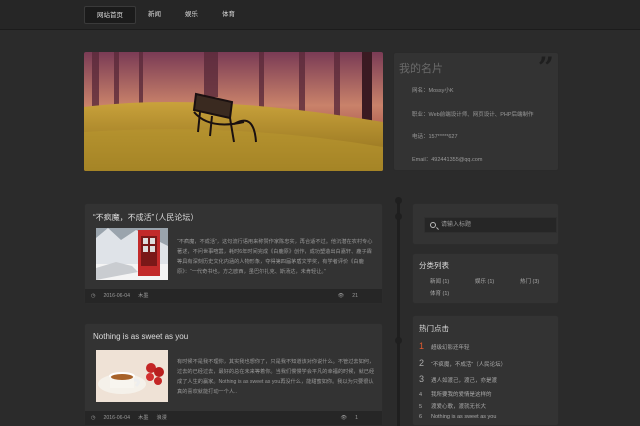 The height and width of the screenshot is (426, 640). I want to click on search-placeholder: 请输入标题, so click(456, 225).